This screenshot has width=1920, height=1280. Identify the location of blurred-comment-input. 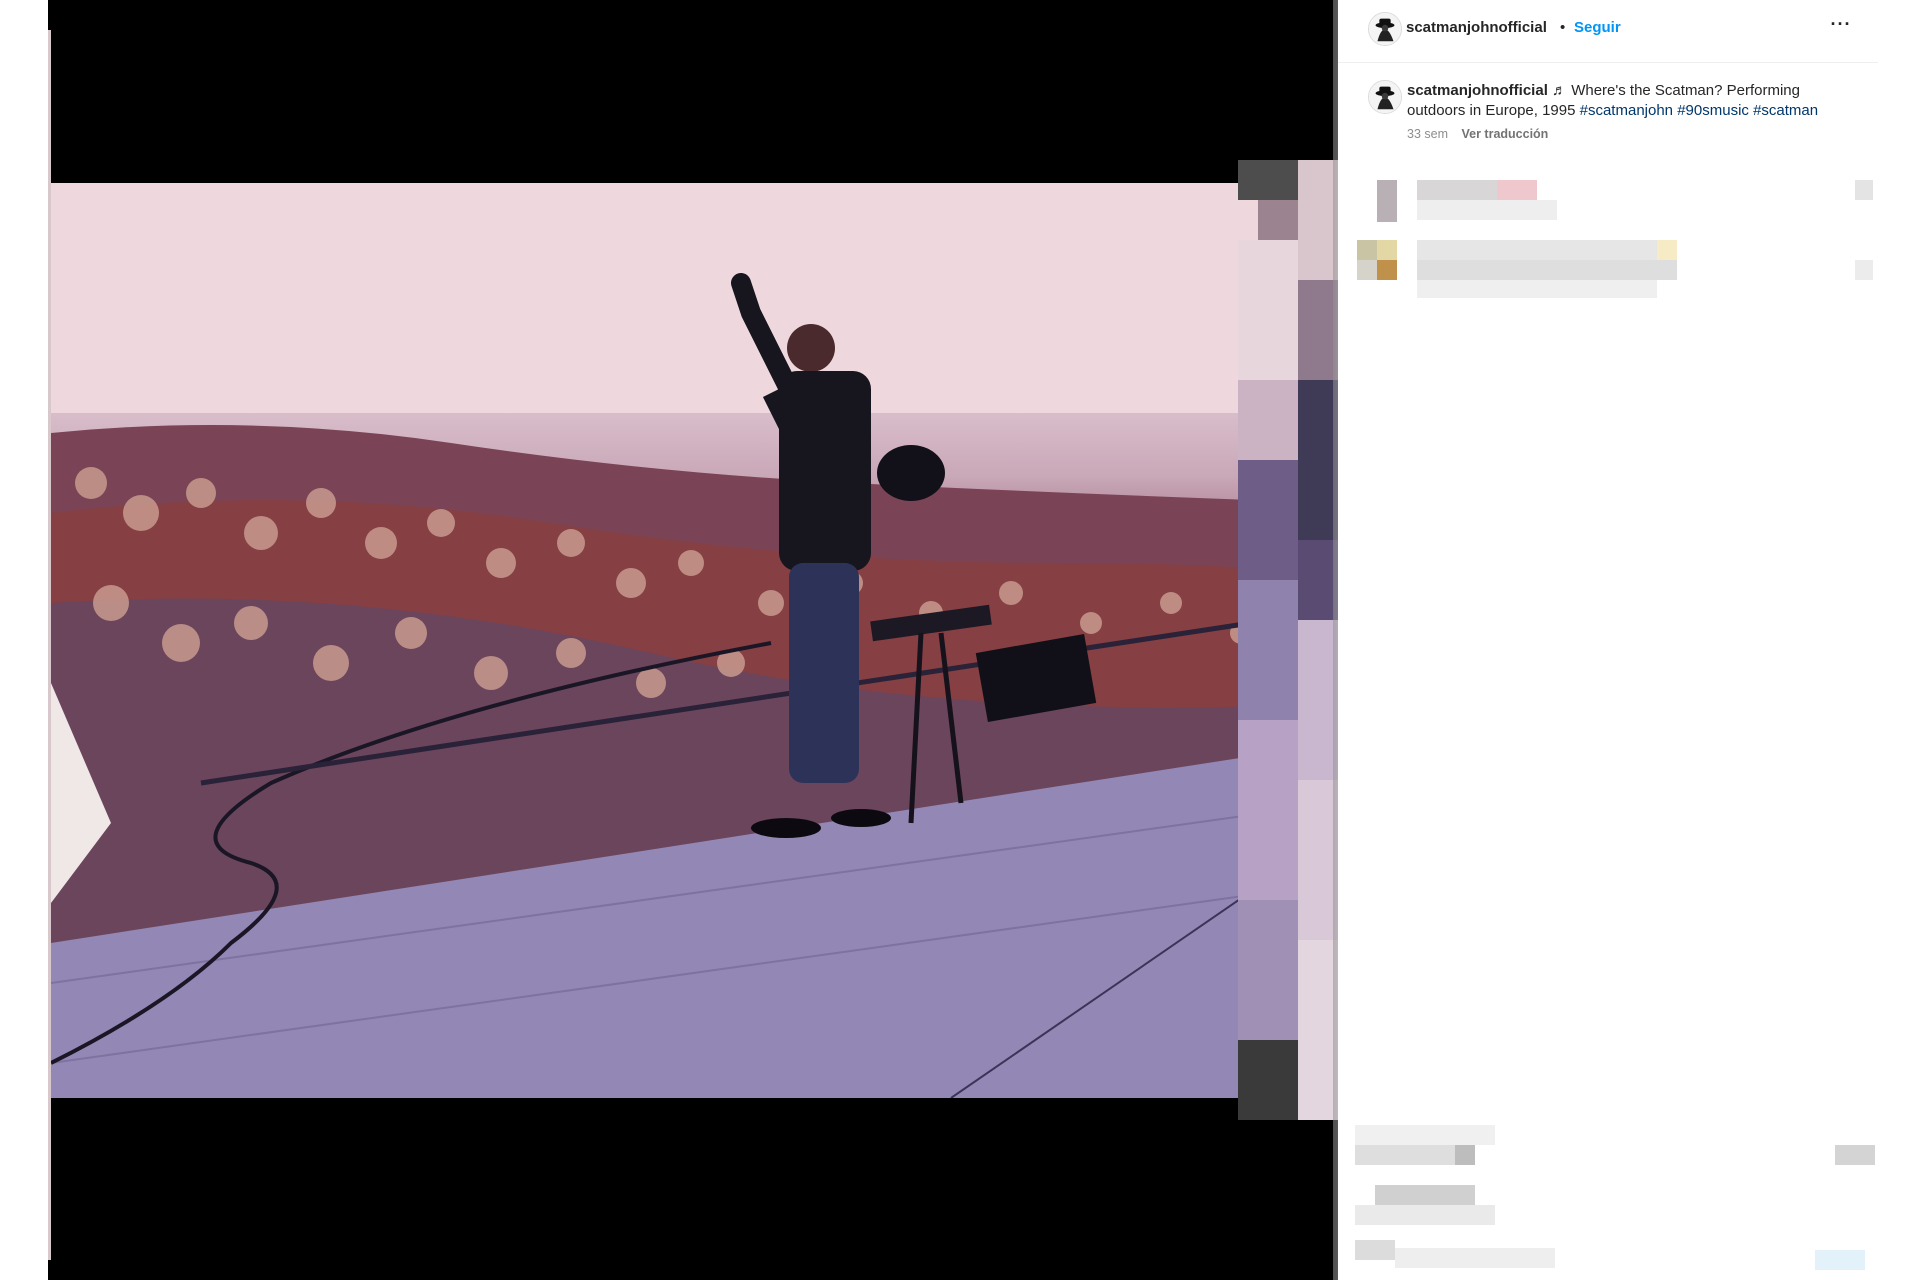
(1615, 1260).